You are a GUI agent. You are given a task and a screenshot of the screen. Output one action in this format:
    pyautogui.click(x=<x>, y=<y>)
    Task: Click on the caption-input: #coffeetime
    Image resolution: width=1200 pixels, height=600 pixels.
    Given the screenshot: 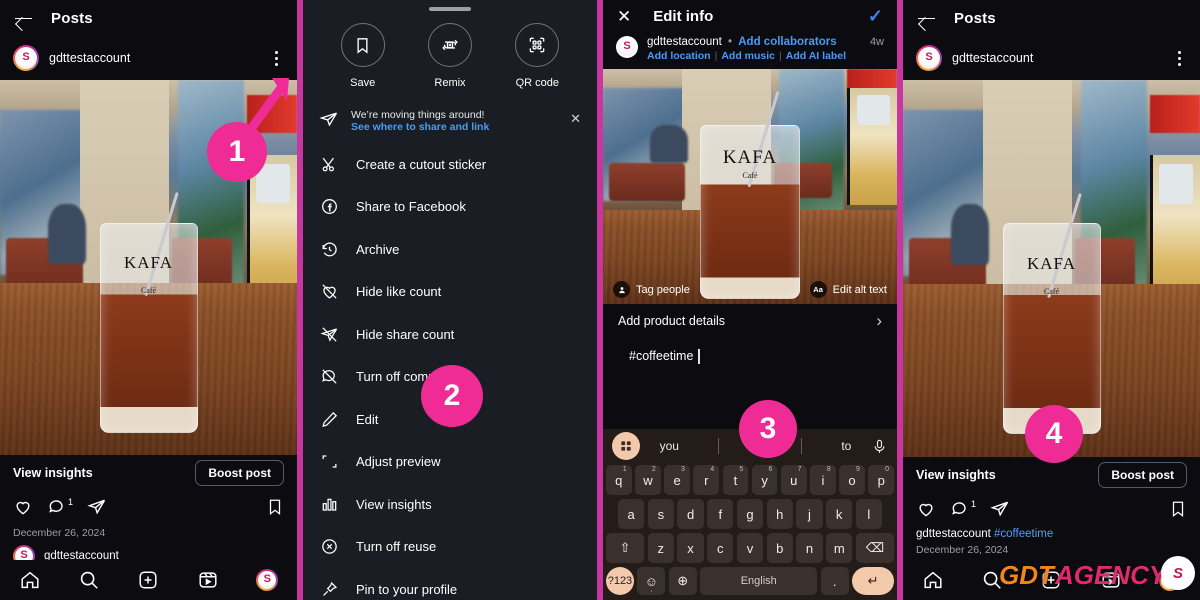 What is the action you would take?
    pyautogui.click(x=750, y=356)
    